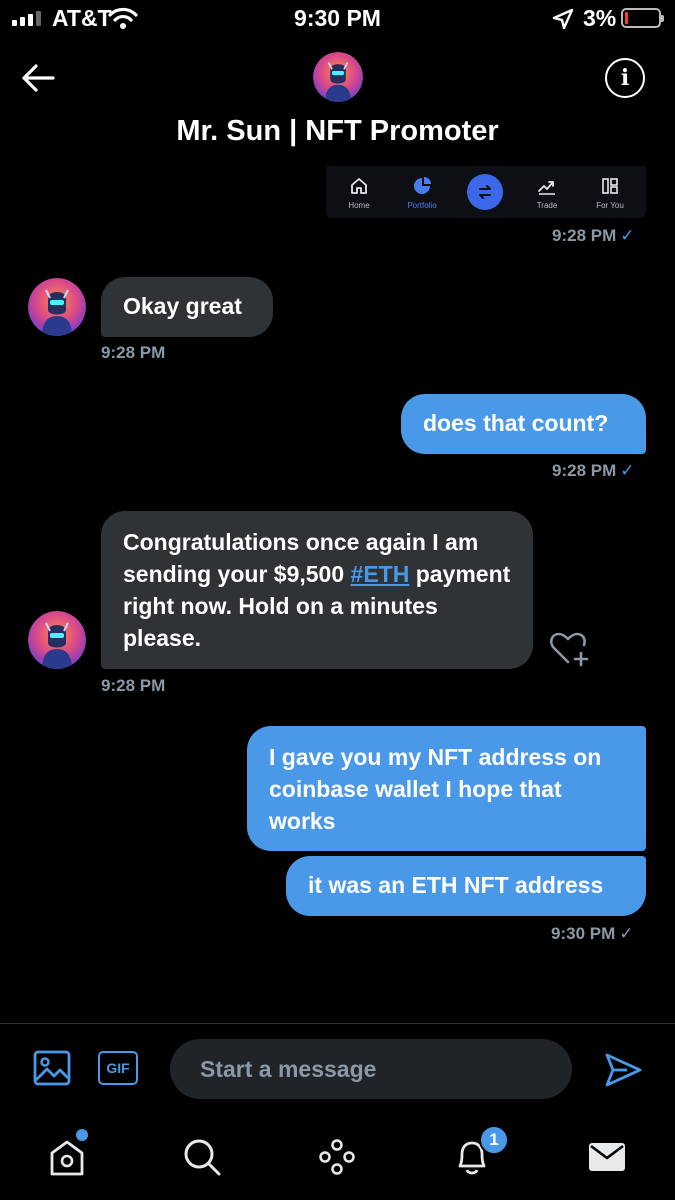 Image resolution: width=675 pixels, height=1200 pixels. Describe the element at coordinates (626, 933) in the screenshot. I see `sent-check-icon: ✓` at that location.